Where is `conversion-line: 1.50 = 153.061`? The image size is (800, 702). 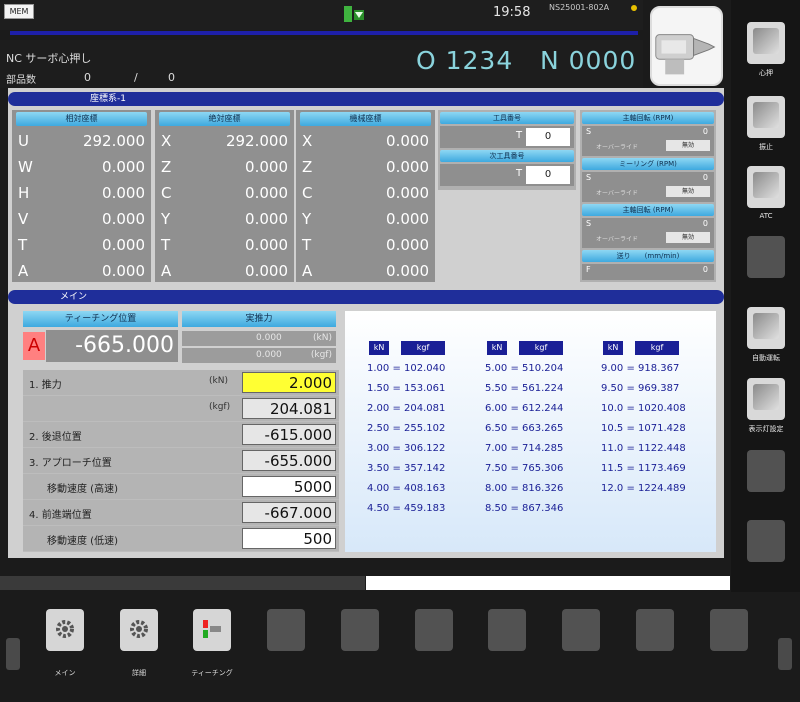
conversion-line: 1.50 = 153.061 is located at coordinates (406, 388).